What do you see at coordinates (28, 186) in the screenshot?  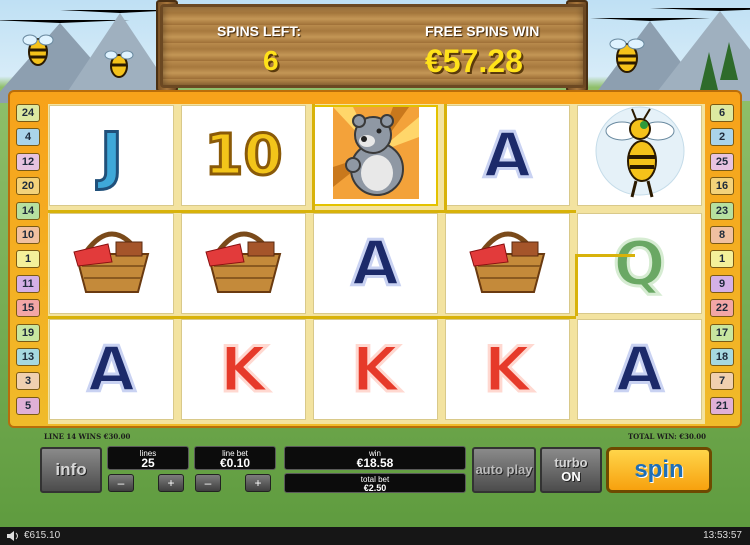 I see `payline-indicator: 20` at bounding box center [28, 186].